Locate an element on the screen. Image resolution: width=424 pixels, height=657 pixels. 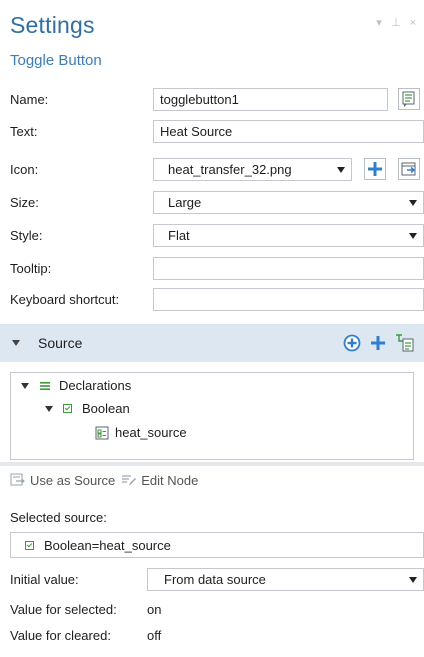
style-row: Style: Flat is located at coordinates (212, 236).